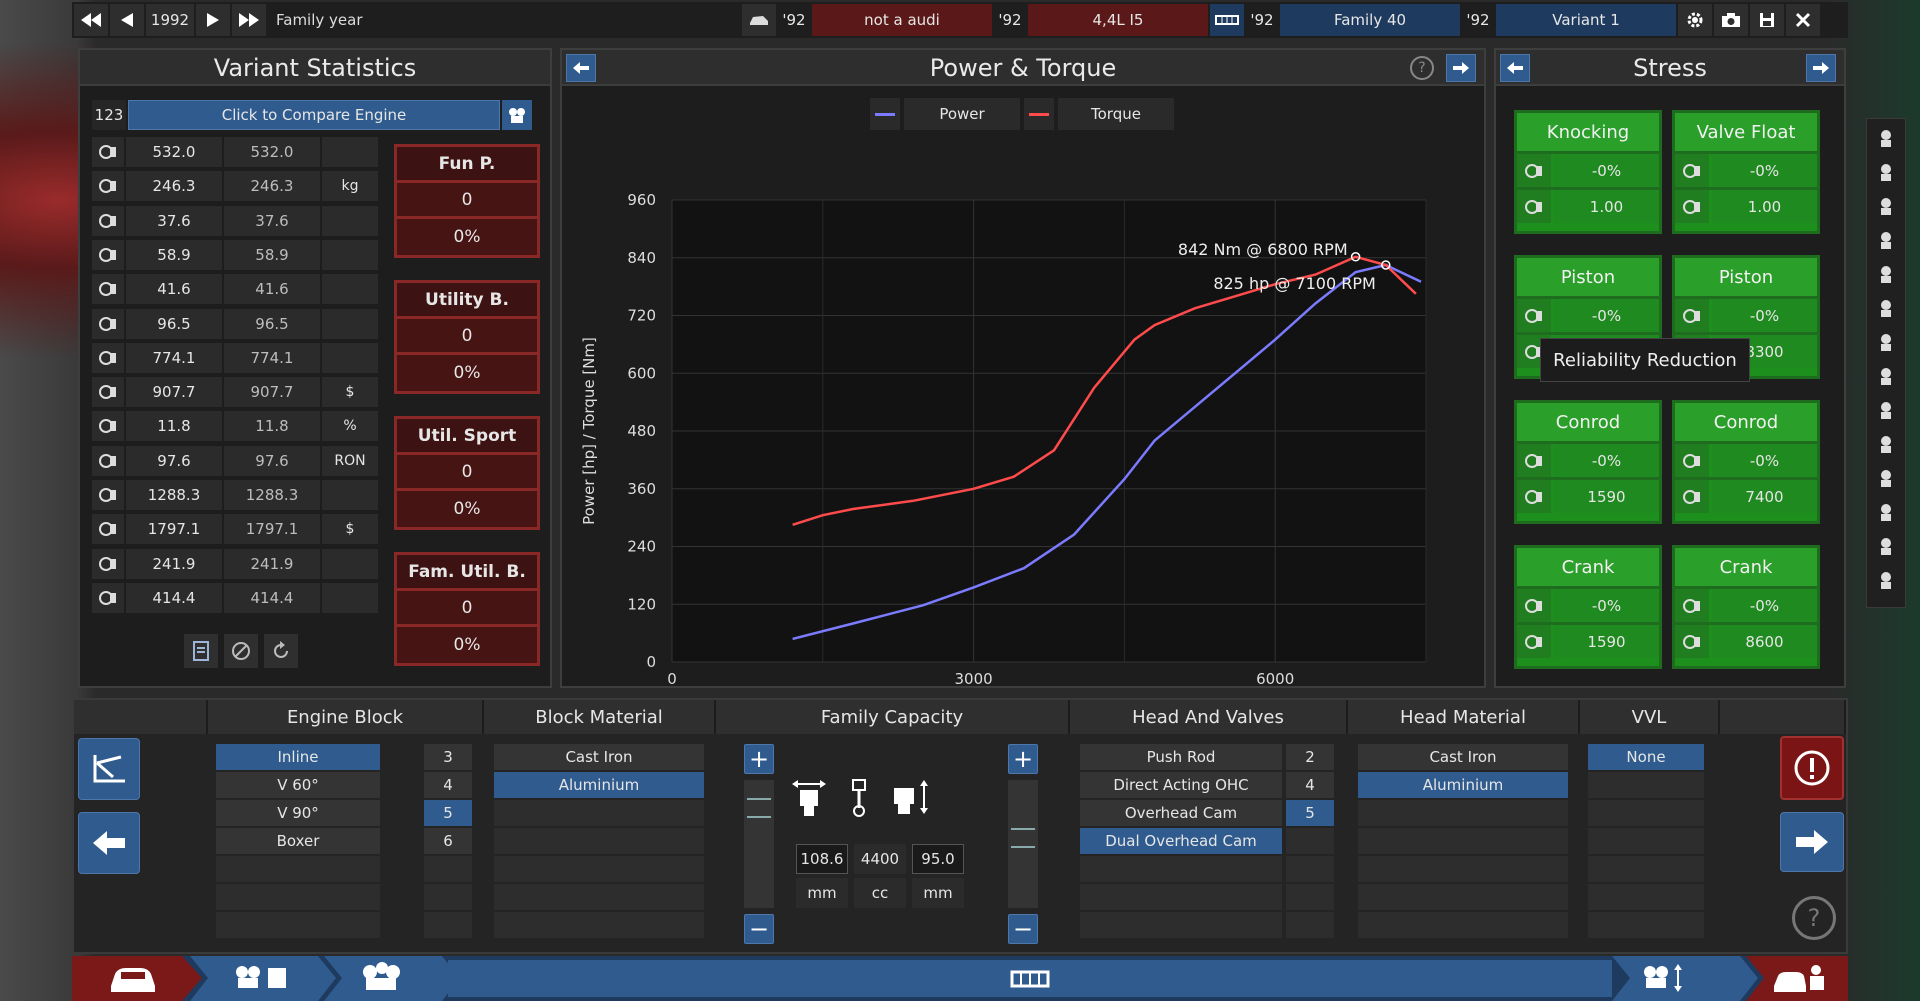 The image size is (1920, 1001). What do you see at coordinates (201, 651) in the screenshot?
I see `notes-button` at bounding box center [201, 651].